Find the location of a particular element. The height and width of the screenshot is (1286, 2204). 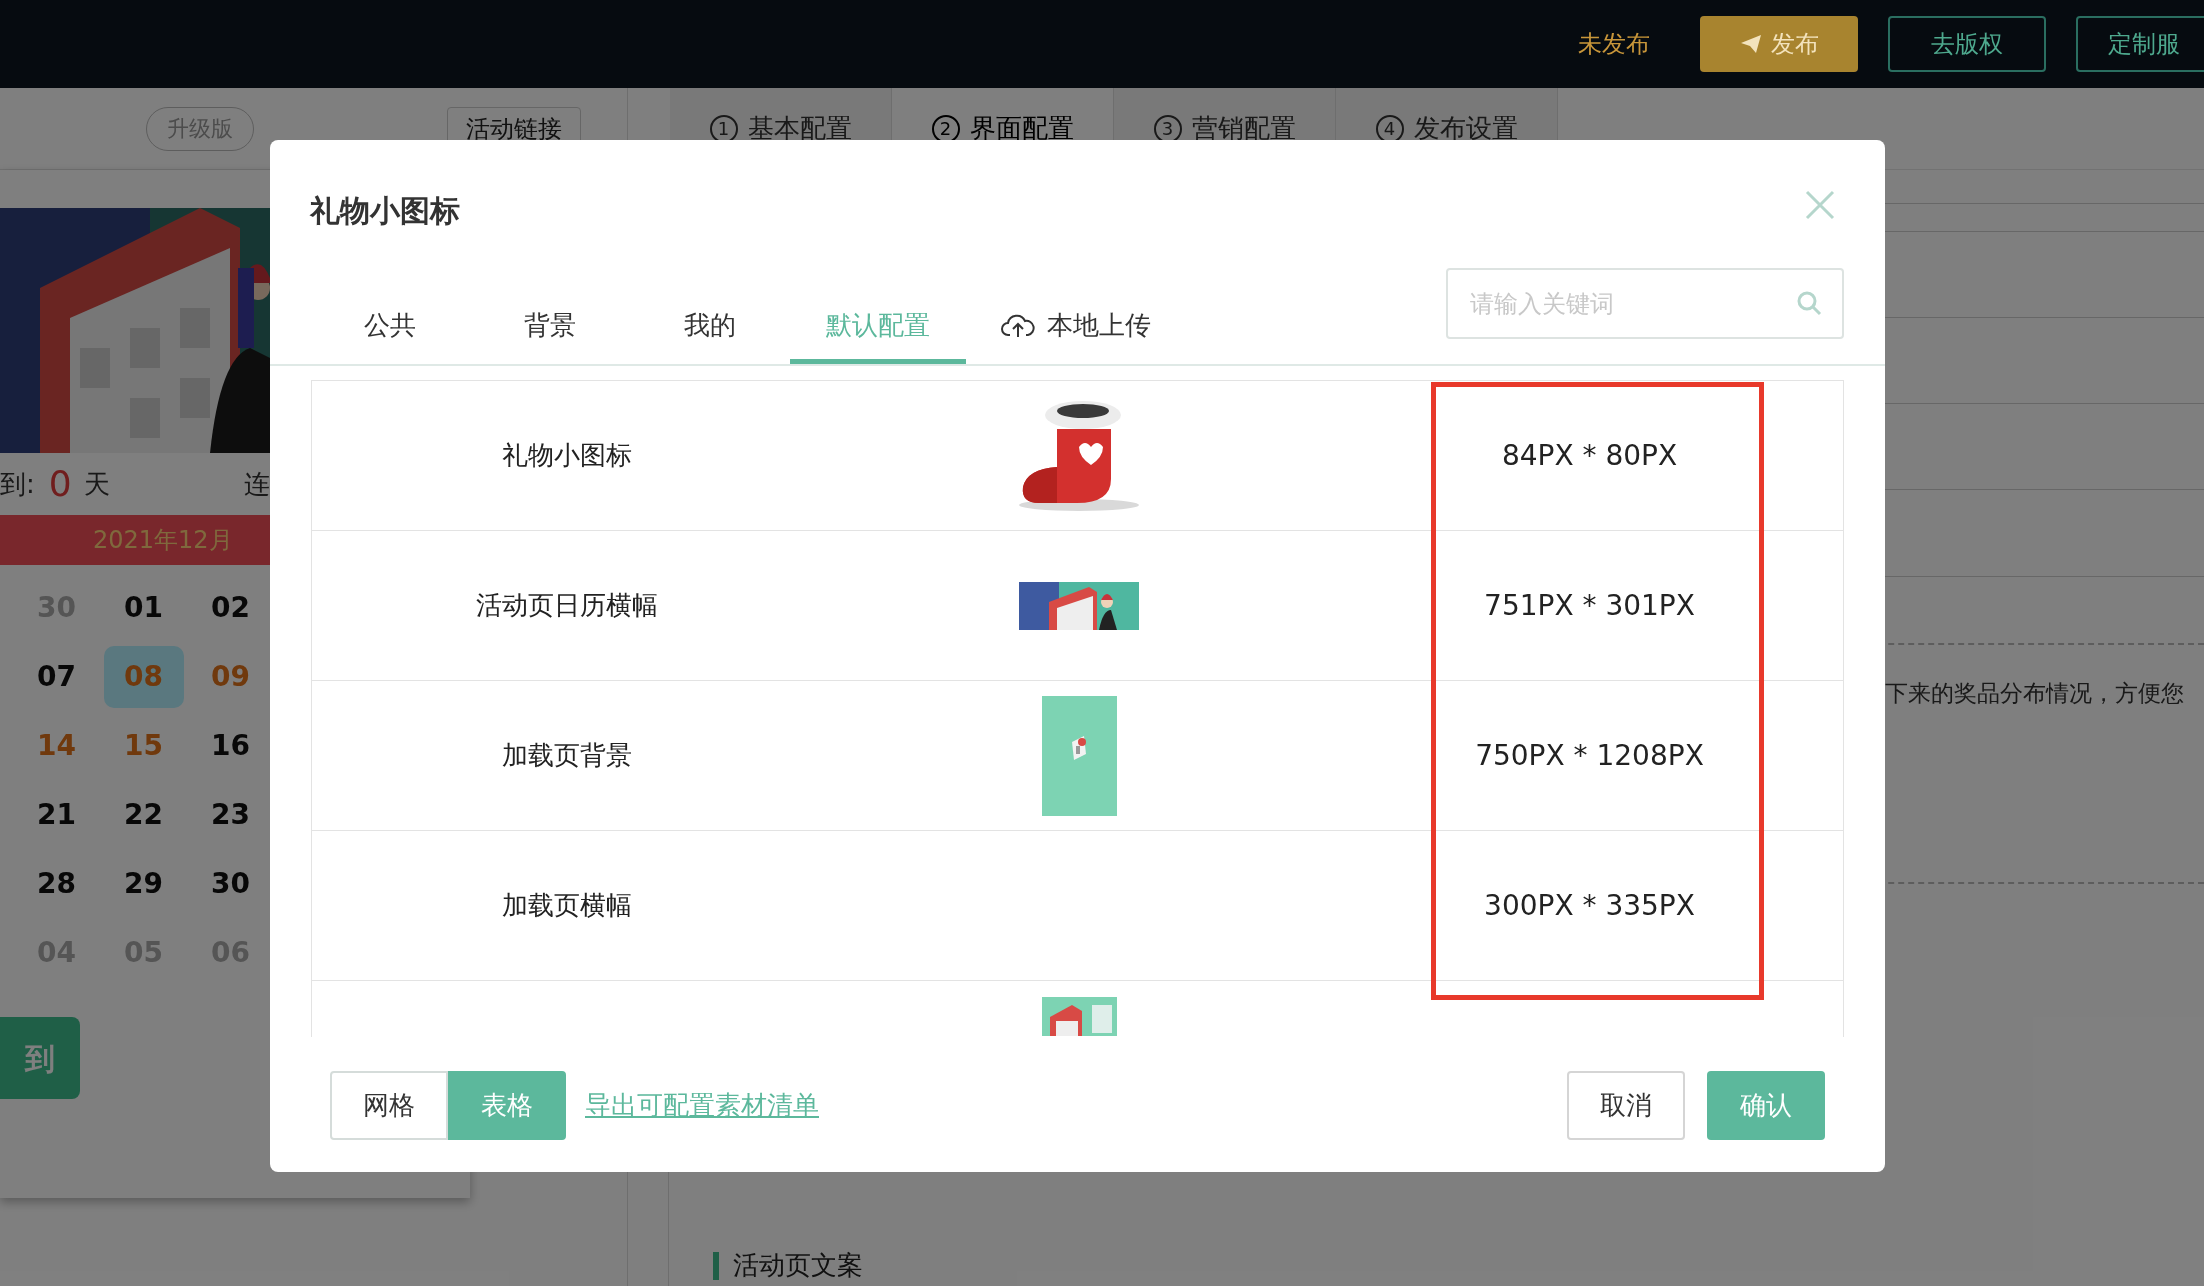

calendar-day: 16 is located at coordinates (230, 745).